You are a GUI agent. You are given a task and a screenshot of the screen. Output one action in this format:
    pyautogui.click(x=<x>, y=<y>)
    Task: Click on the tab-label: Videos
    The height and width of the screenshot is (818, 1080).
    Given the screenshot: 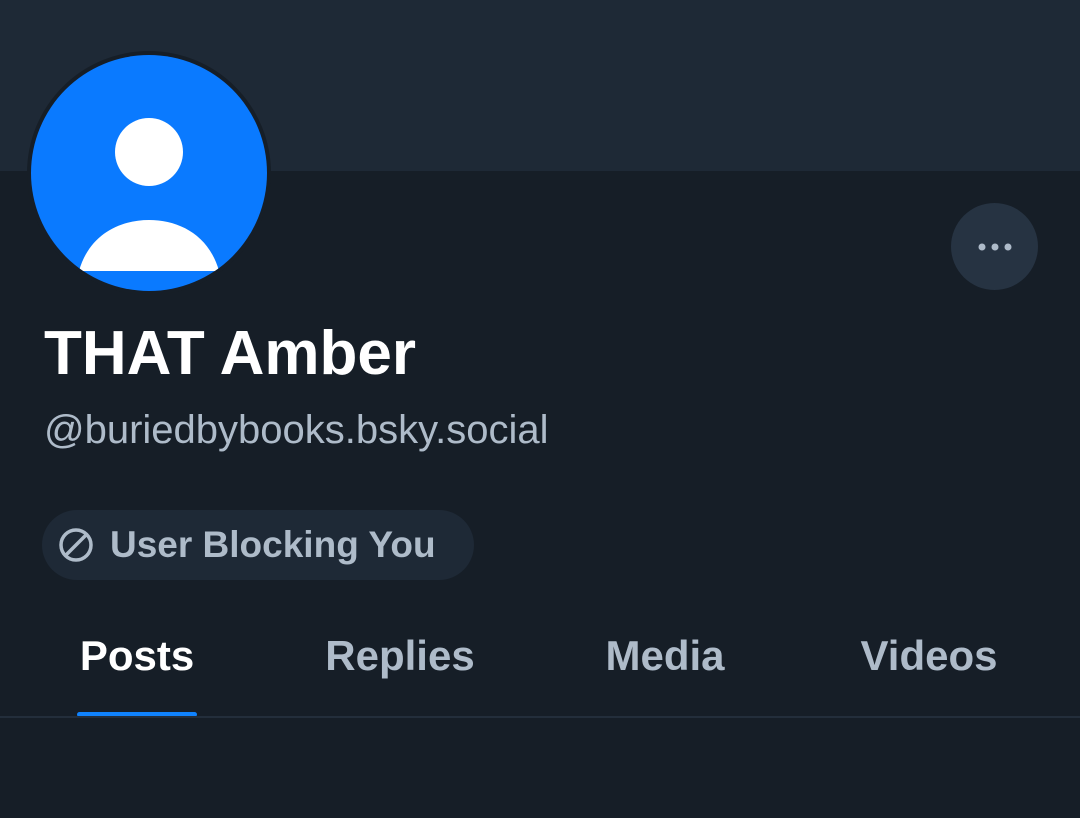 What is the action you would take?
    pyautogui.click(x=929, y=655)
    